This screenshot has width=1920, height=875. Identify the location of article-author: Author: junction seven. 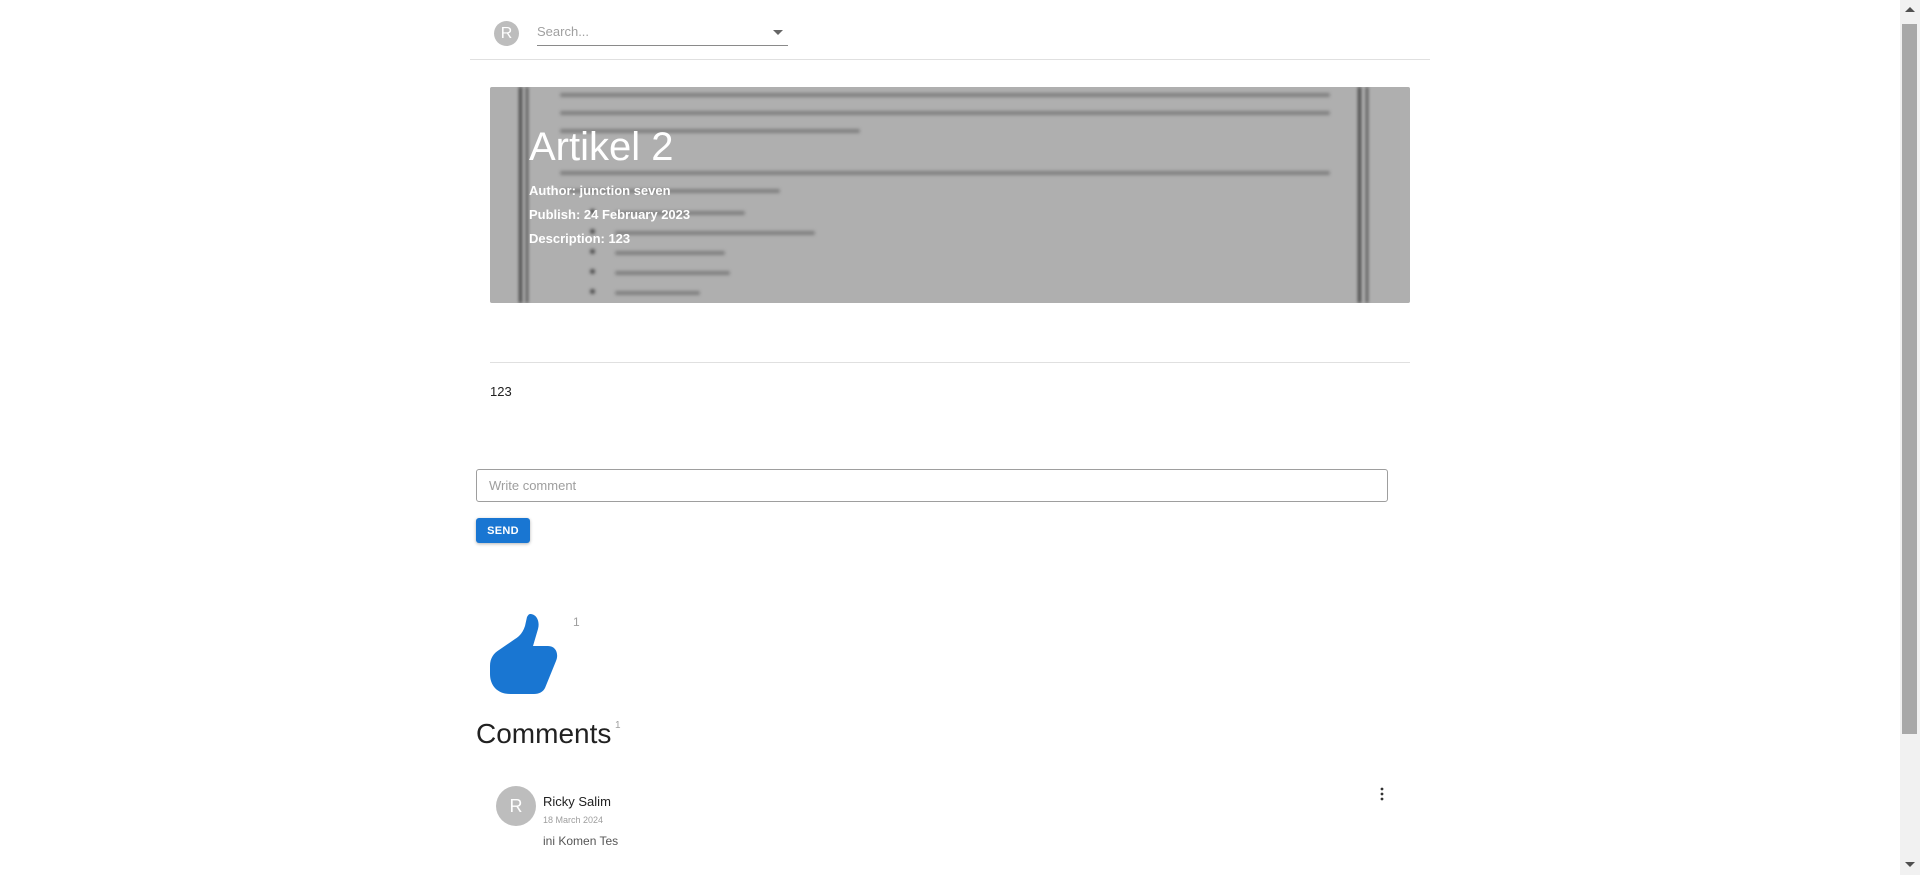
(600, 190).